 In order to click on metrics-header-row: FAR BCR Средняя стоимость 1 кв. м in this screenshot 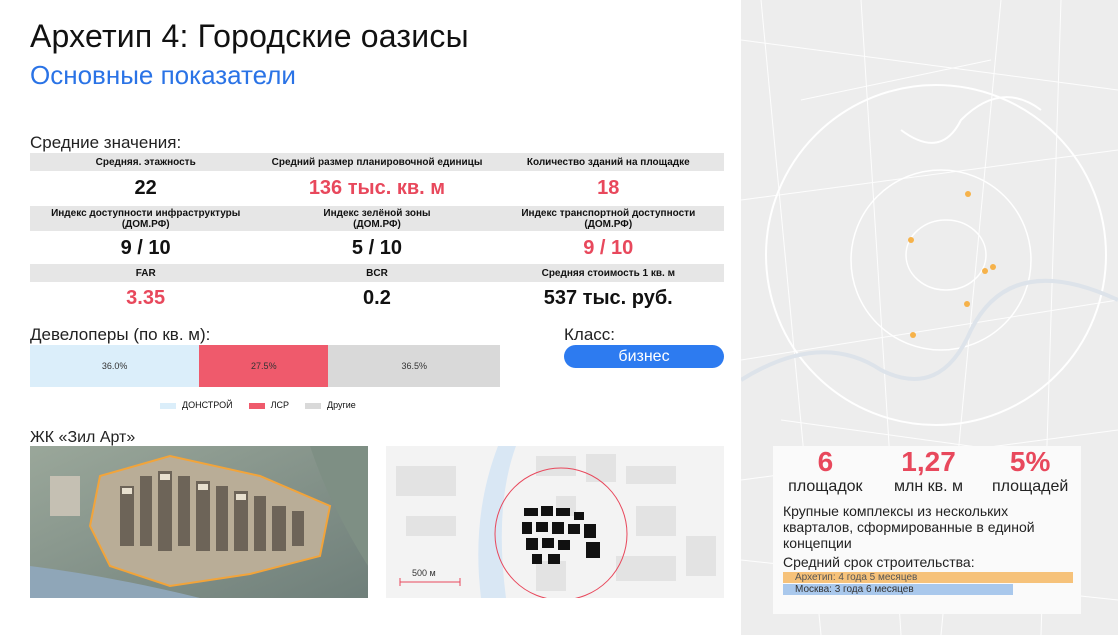, I will do `click(377, 273)`.